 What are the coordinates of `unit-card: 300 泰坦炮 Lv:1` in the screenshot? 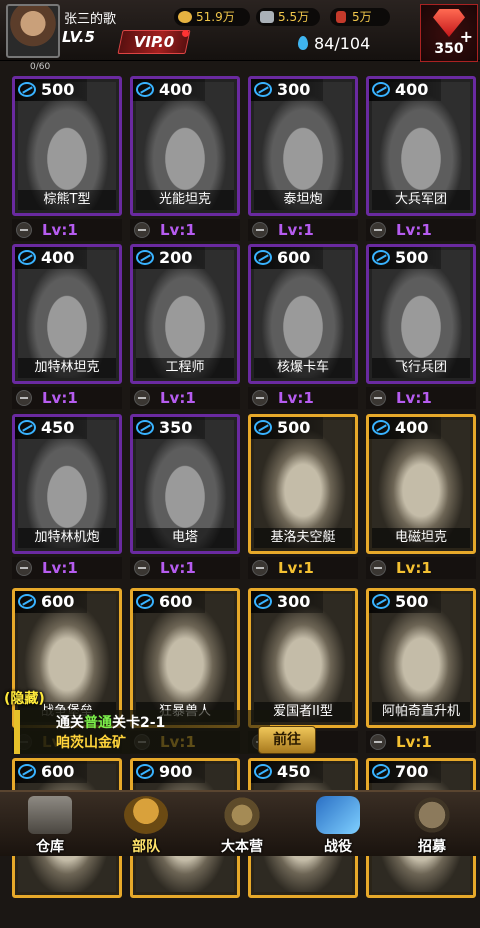 It's located at (303, 161).